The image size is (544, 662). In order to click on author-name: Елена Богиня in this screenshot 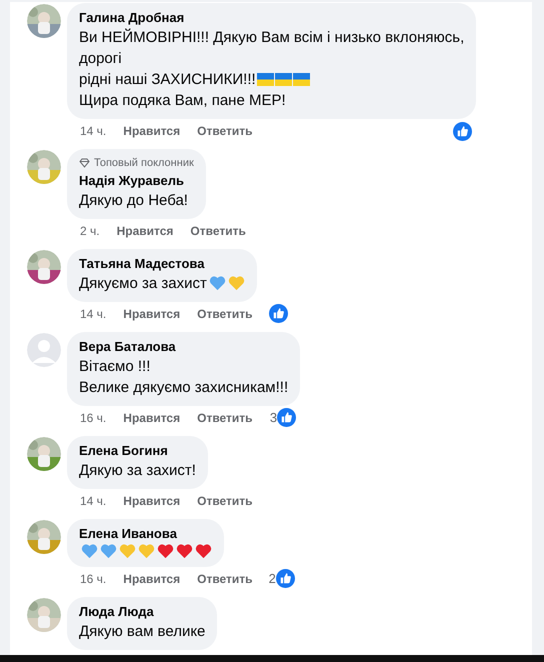, I will do `click(137, 451)`.